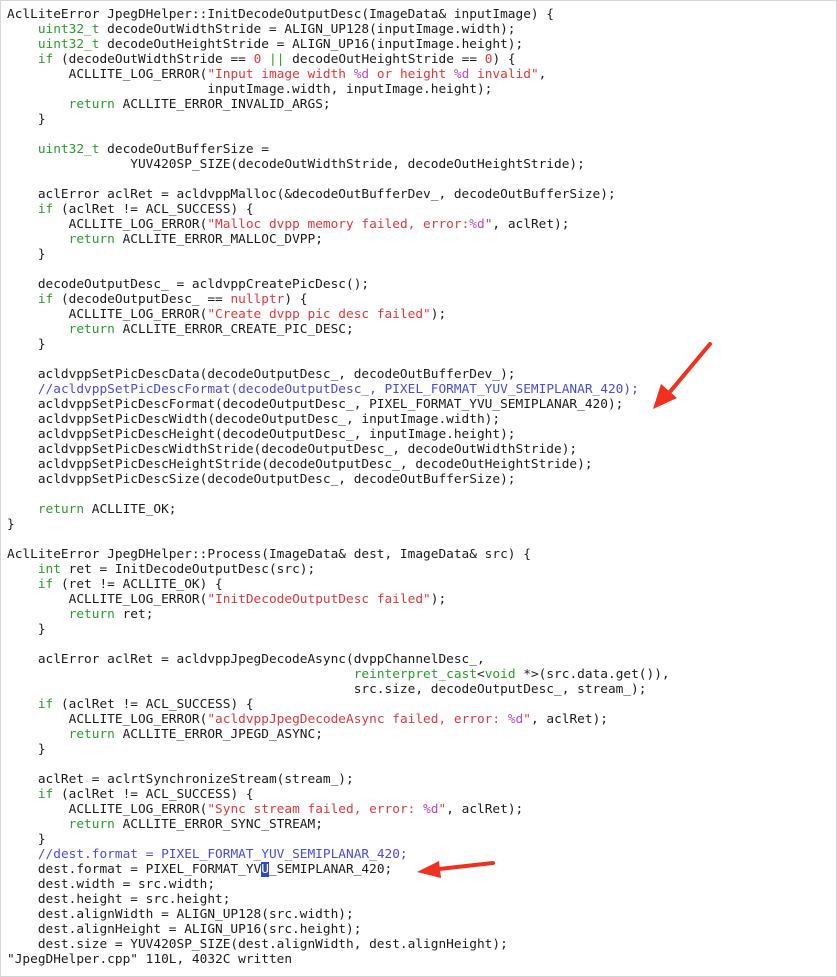  What do you see at coordinates (357, 719) in the screenshot?
I see `code-token: "acldvppJpegDecodeAsync failed, error:` at bounding box center [357, 719].